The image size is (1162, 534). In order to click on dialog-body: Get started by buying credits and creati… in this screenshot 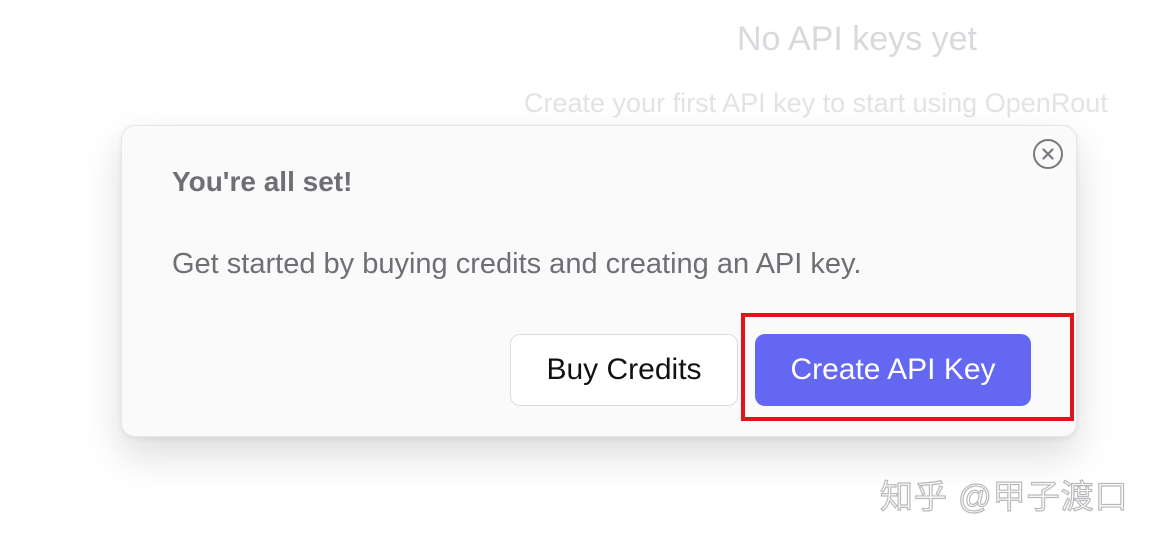, I will do `click(517, 264)`.